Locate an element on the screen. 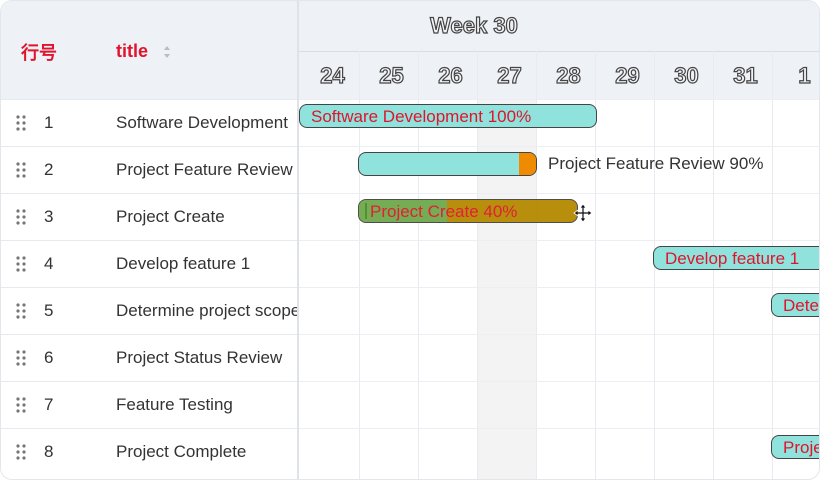 This screenshot has height=480, width=820. table-row: 8 Project Complete is located at coordinates (149, 452).